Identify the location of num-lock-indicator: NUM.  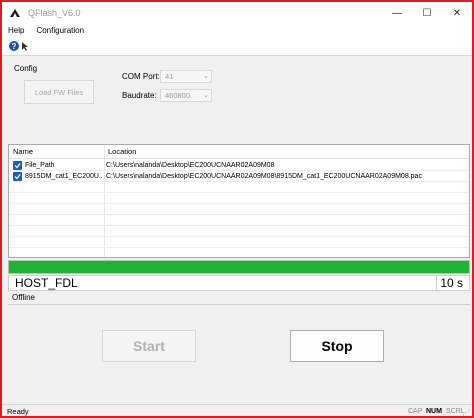
(434, 411).